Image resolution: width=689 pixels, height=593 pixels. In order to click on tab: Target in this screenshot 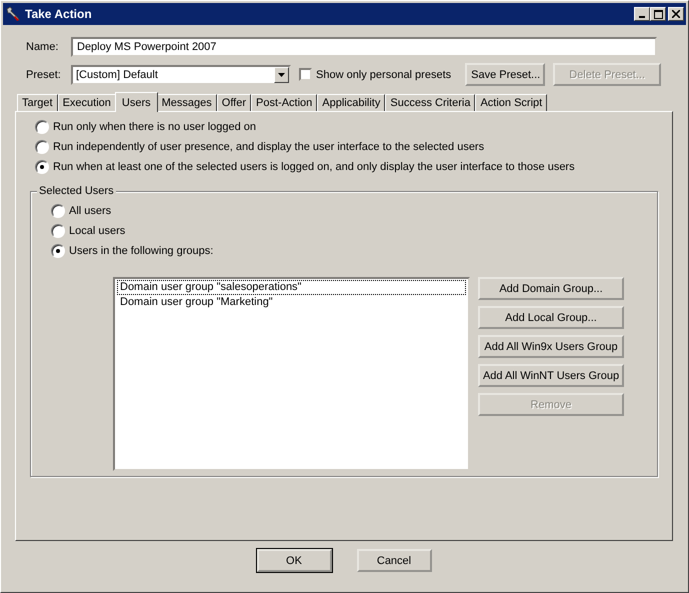, I will do `click(37, 102)`.